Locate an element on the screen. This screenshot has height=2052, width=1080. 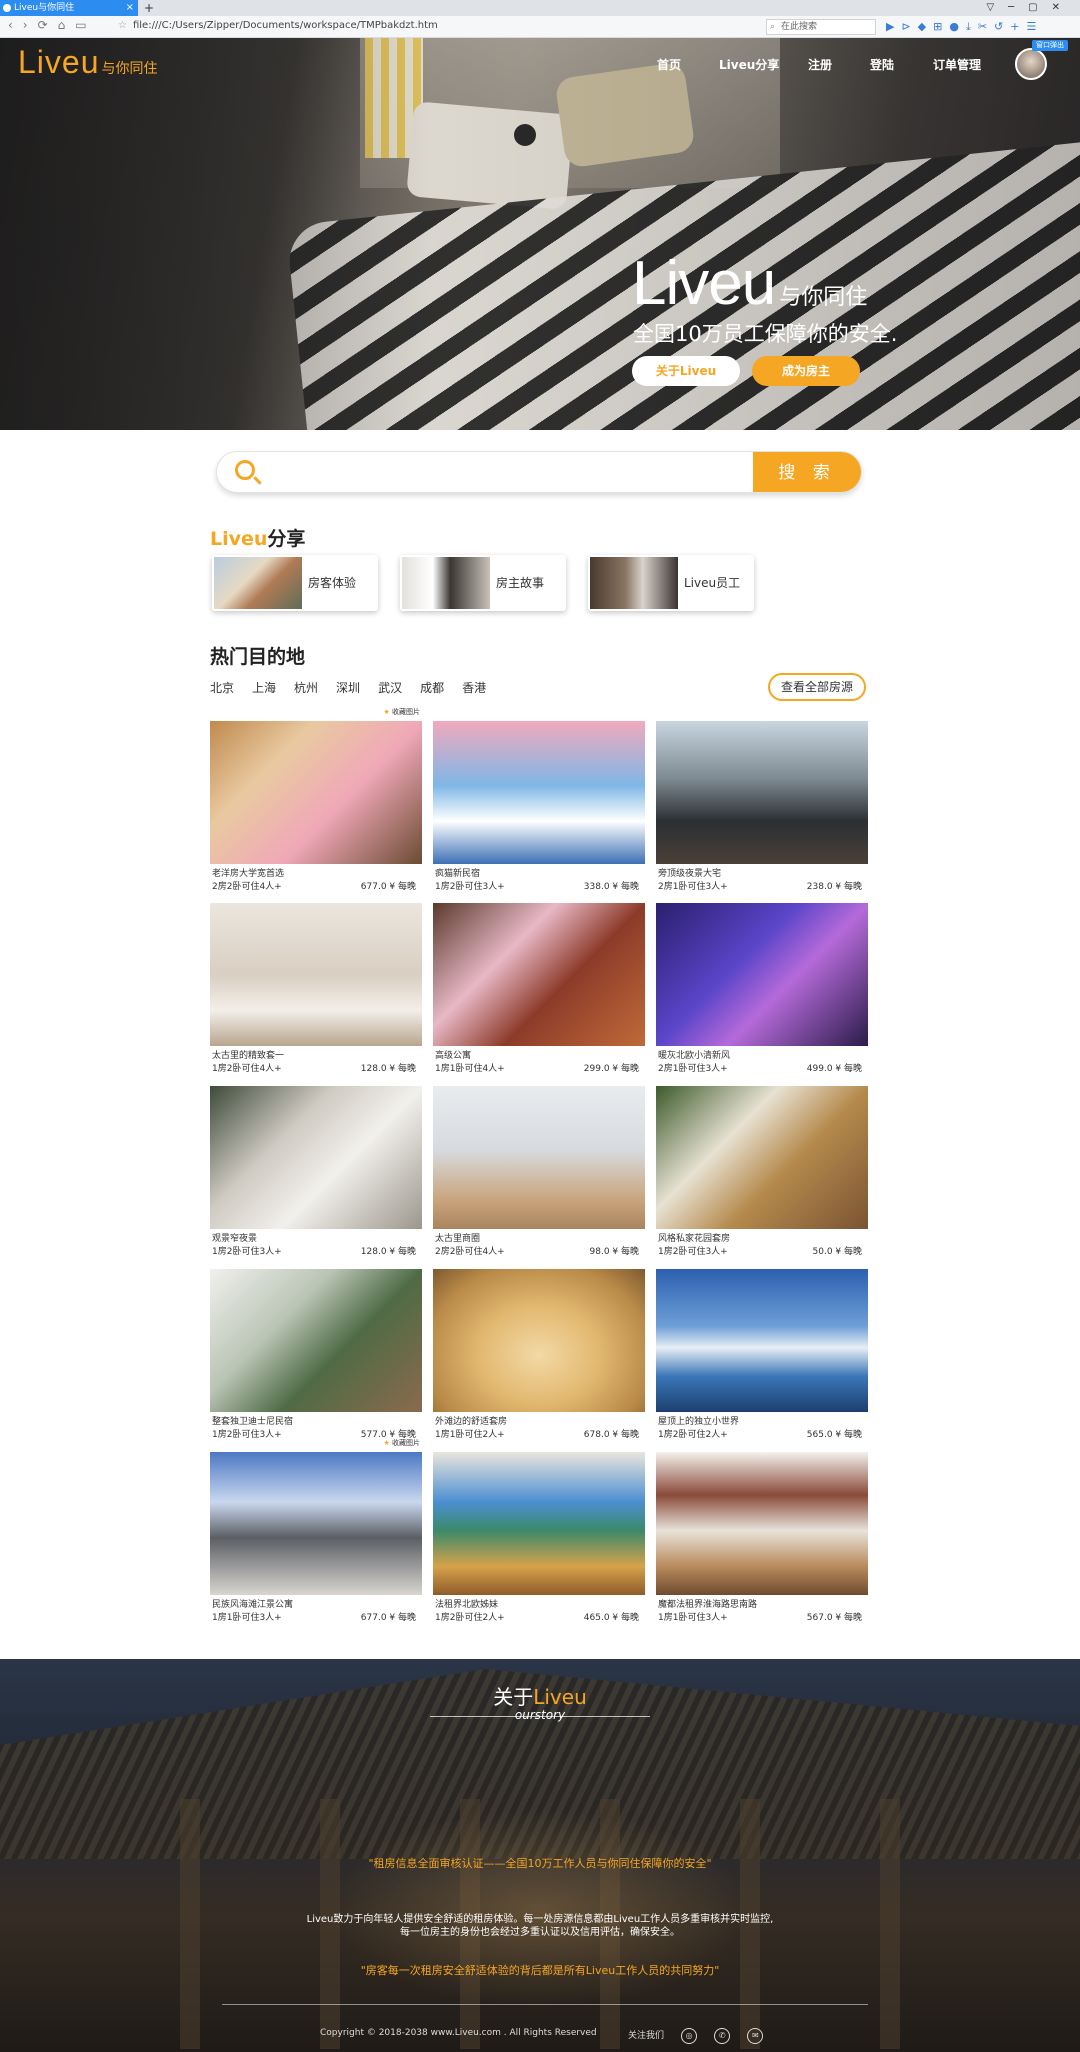
city-tab: 上海 is located at coordinates (264, 688).